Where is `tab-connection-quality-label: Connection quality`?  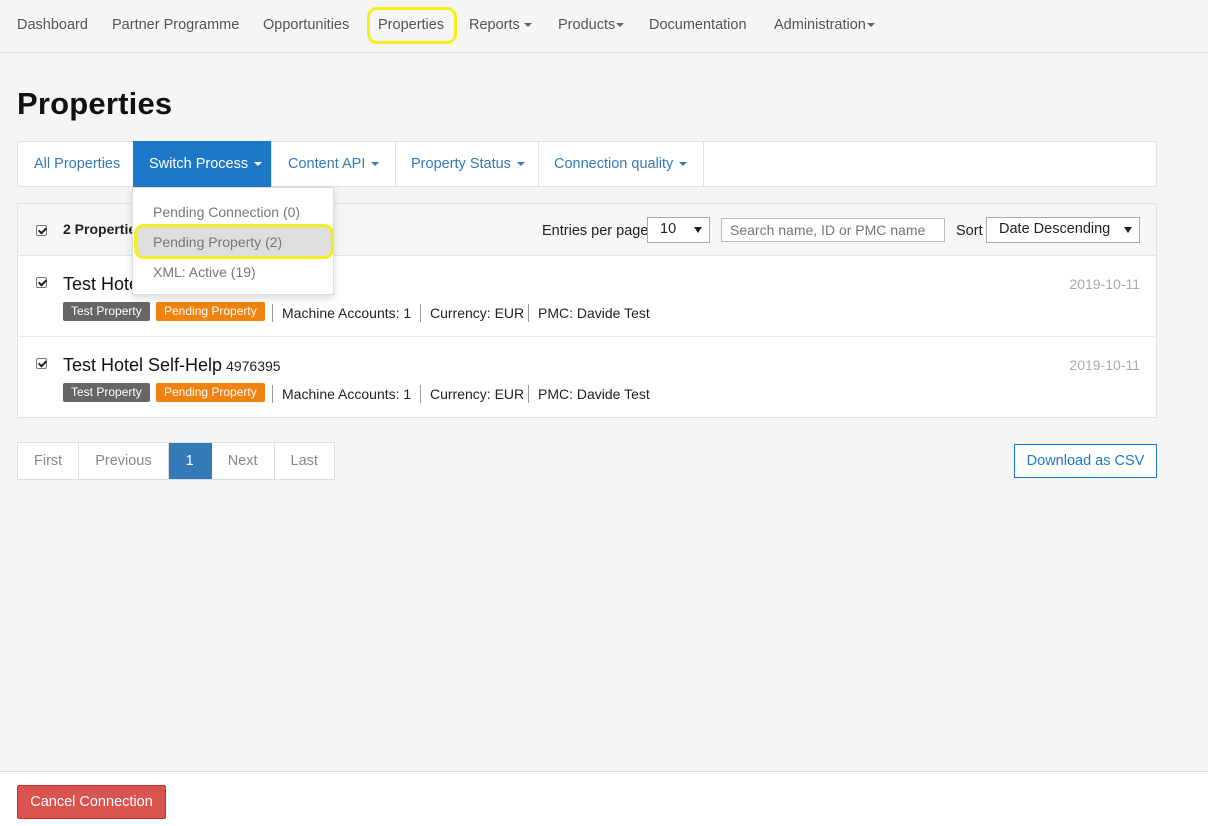
tab-connection-quality-label: Connection quality is located at coordinates (614, 164).